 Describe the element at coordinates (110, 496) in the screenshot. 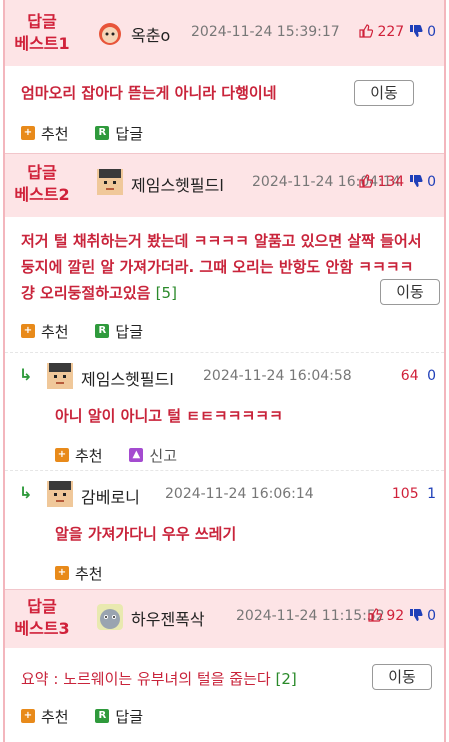

I see `nickname: 감베로니` at that location.